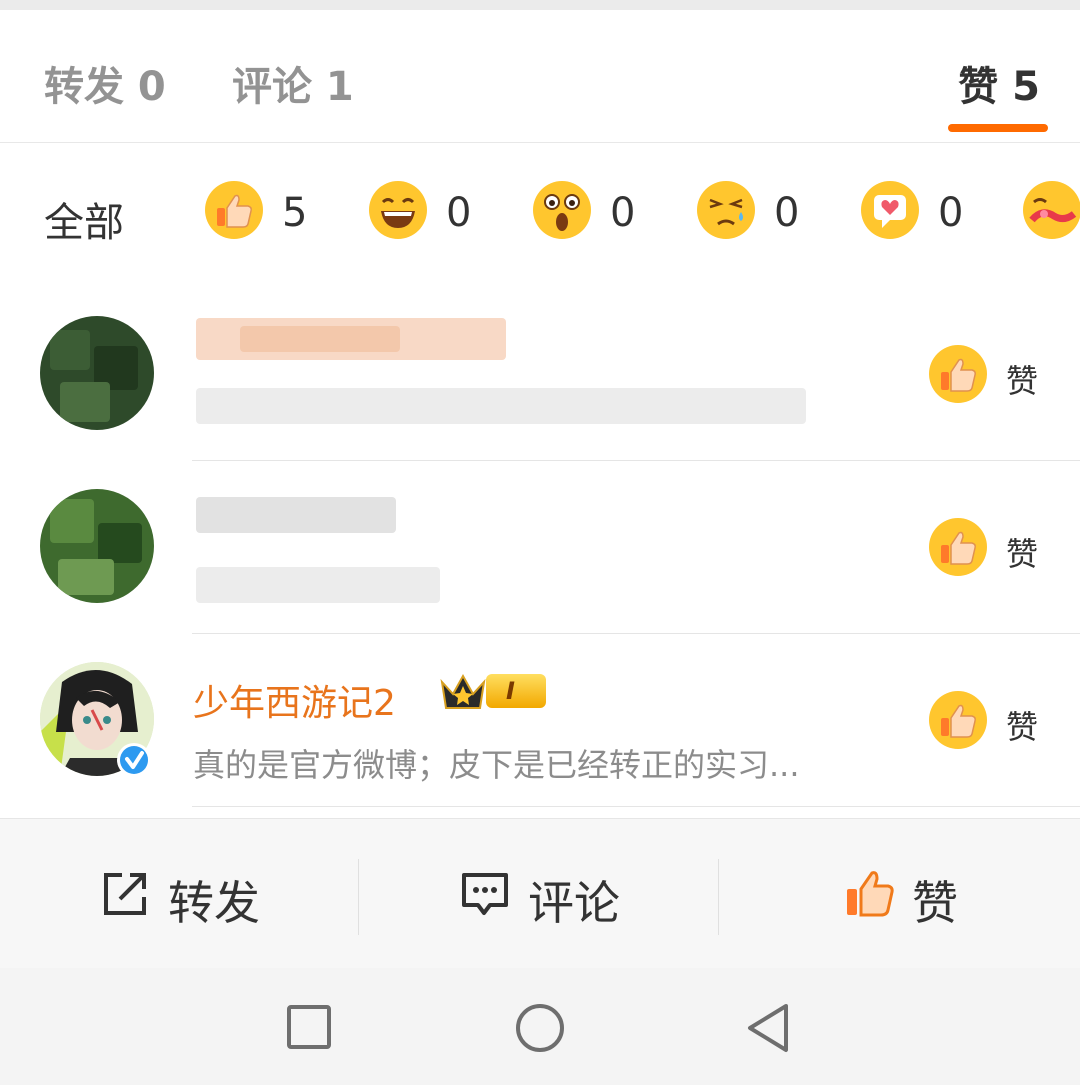 This screenshot has width=1080, height=1085. I want to click on comment-icon, so click(485, 894).